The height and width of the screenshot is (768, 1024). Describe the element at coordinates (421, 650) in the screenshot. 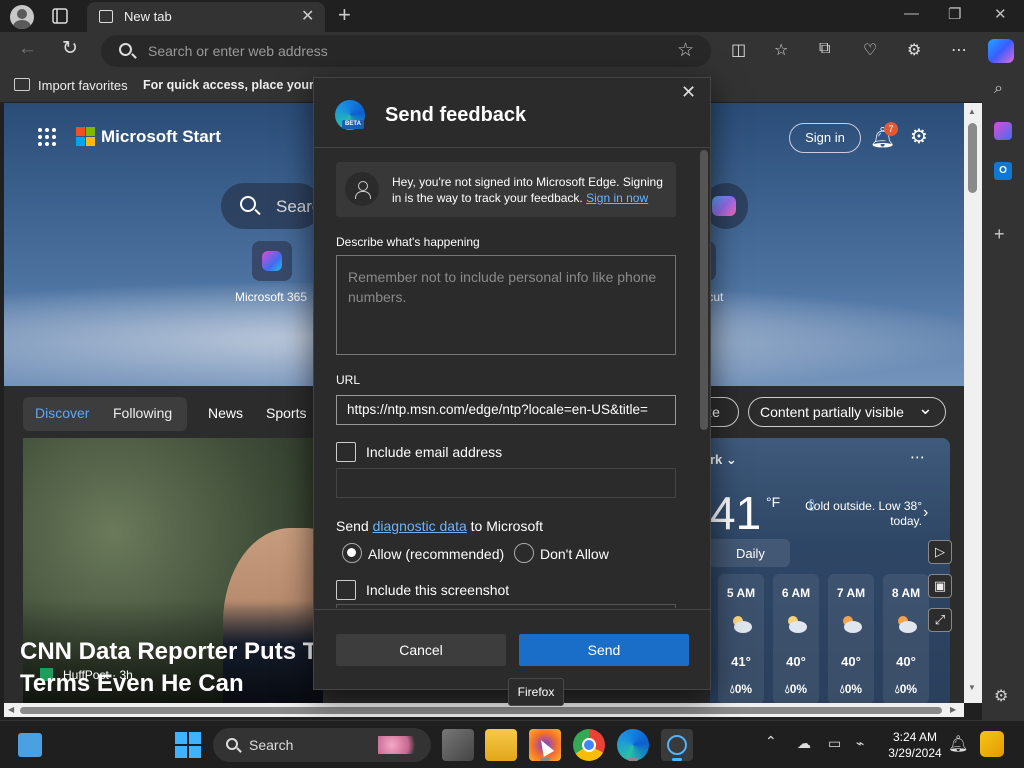

I see `cancel-button: Cancel` at that location.